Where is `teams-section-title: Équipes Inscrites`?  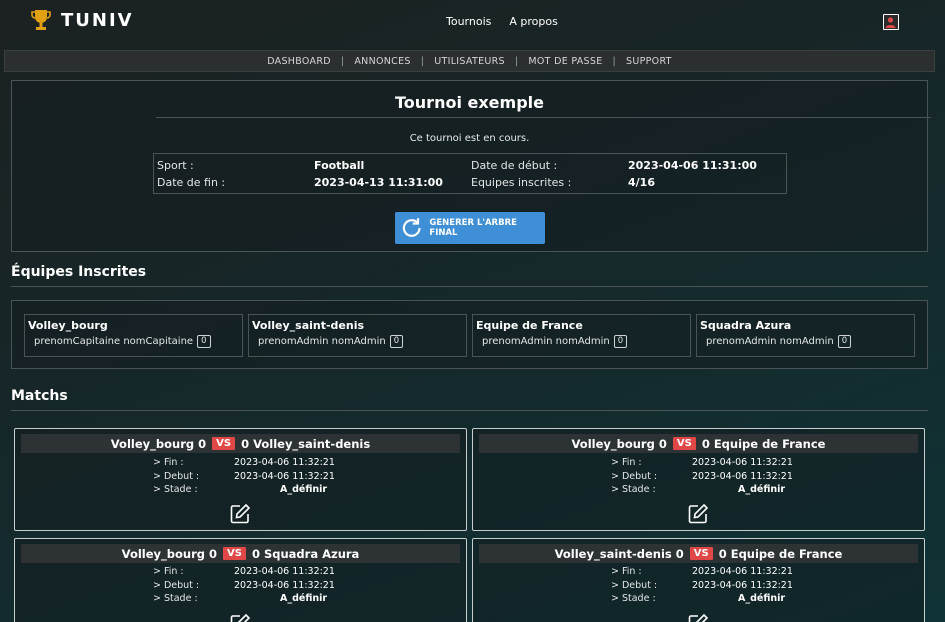
teams-section-title: Équipes Inscrites is located at coordinates (79, 272).